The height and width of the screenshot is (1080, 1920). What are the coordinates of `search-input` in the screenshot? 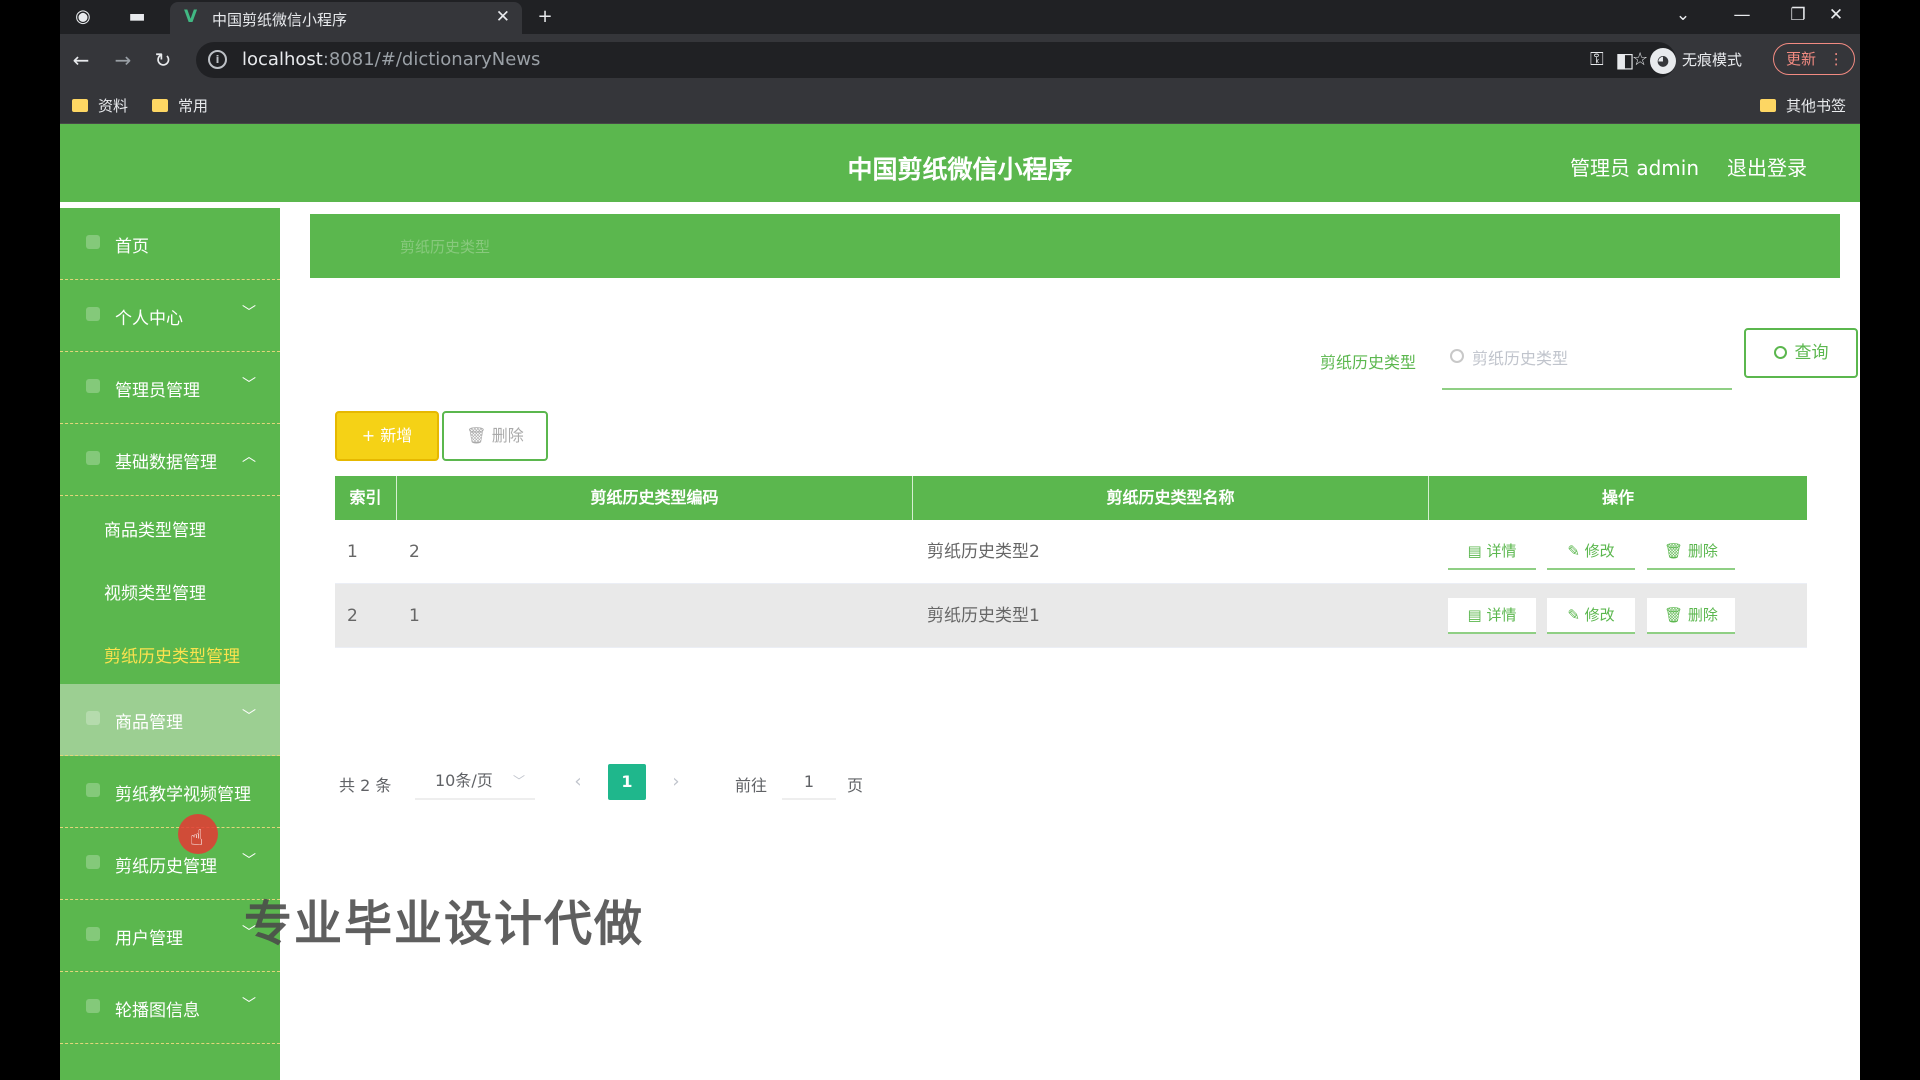 It's located at (1597, 358).